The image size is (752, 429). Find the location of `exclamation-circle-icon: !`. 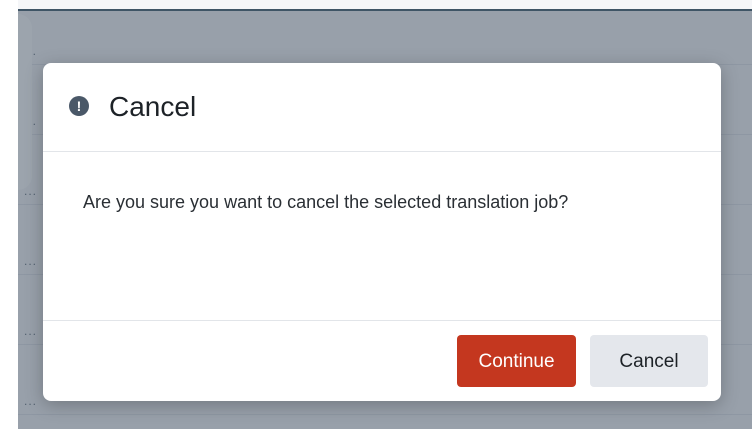

exclamation-circle-icon: ! is located at coordinates (79, 106).